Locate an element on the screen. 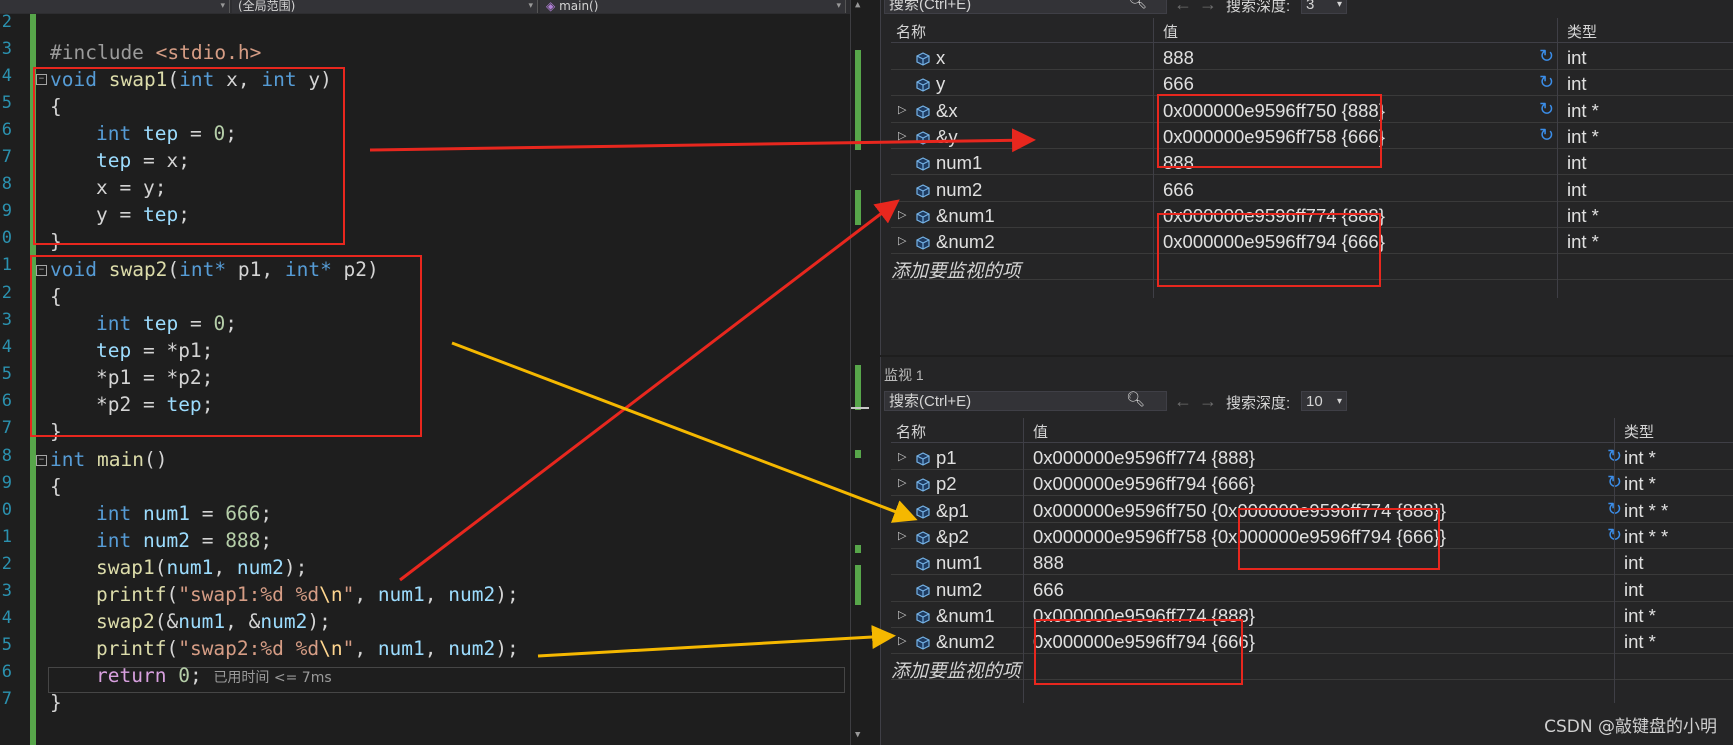 The width and height of the screenshot is (1733, 745). fold-toggle-main: − is located at coordinates (41, 460).